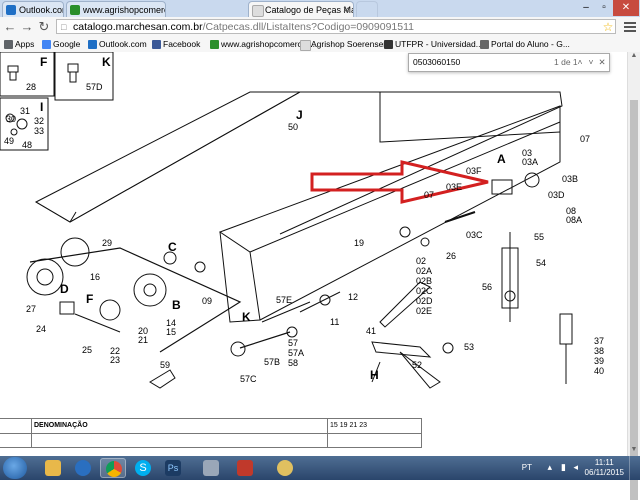 This screenshot has height=500, width=640. I want to click on system-clock: 11:11 06/11/2015, so click(604, 468).